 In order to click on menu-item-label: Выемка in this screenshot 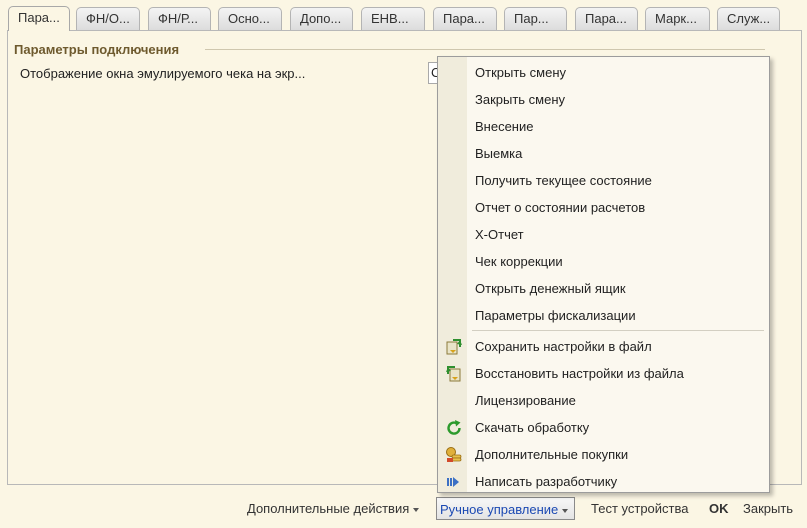, I will do `click(499, 153)`.